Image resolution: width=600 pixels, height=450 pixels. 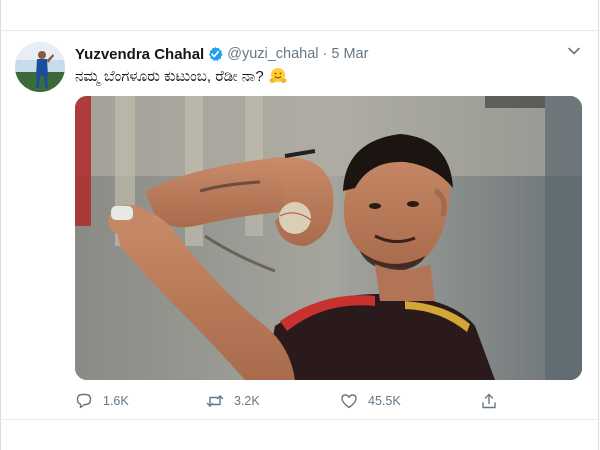 What do you see at coordinates (169, 76) in the screenshot?
I see `tweet-text: ನಮ್ಮ ಬೆಂಗಳೂರು ಕುಟುಂಬ, ರೆಡೀ ನಾ?` at bounding box center [169, 76].